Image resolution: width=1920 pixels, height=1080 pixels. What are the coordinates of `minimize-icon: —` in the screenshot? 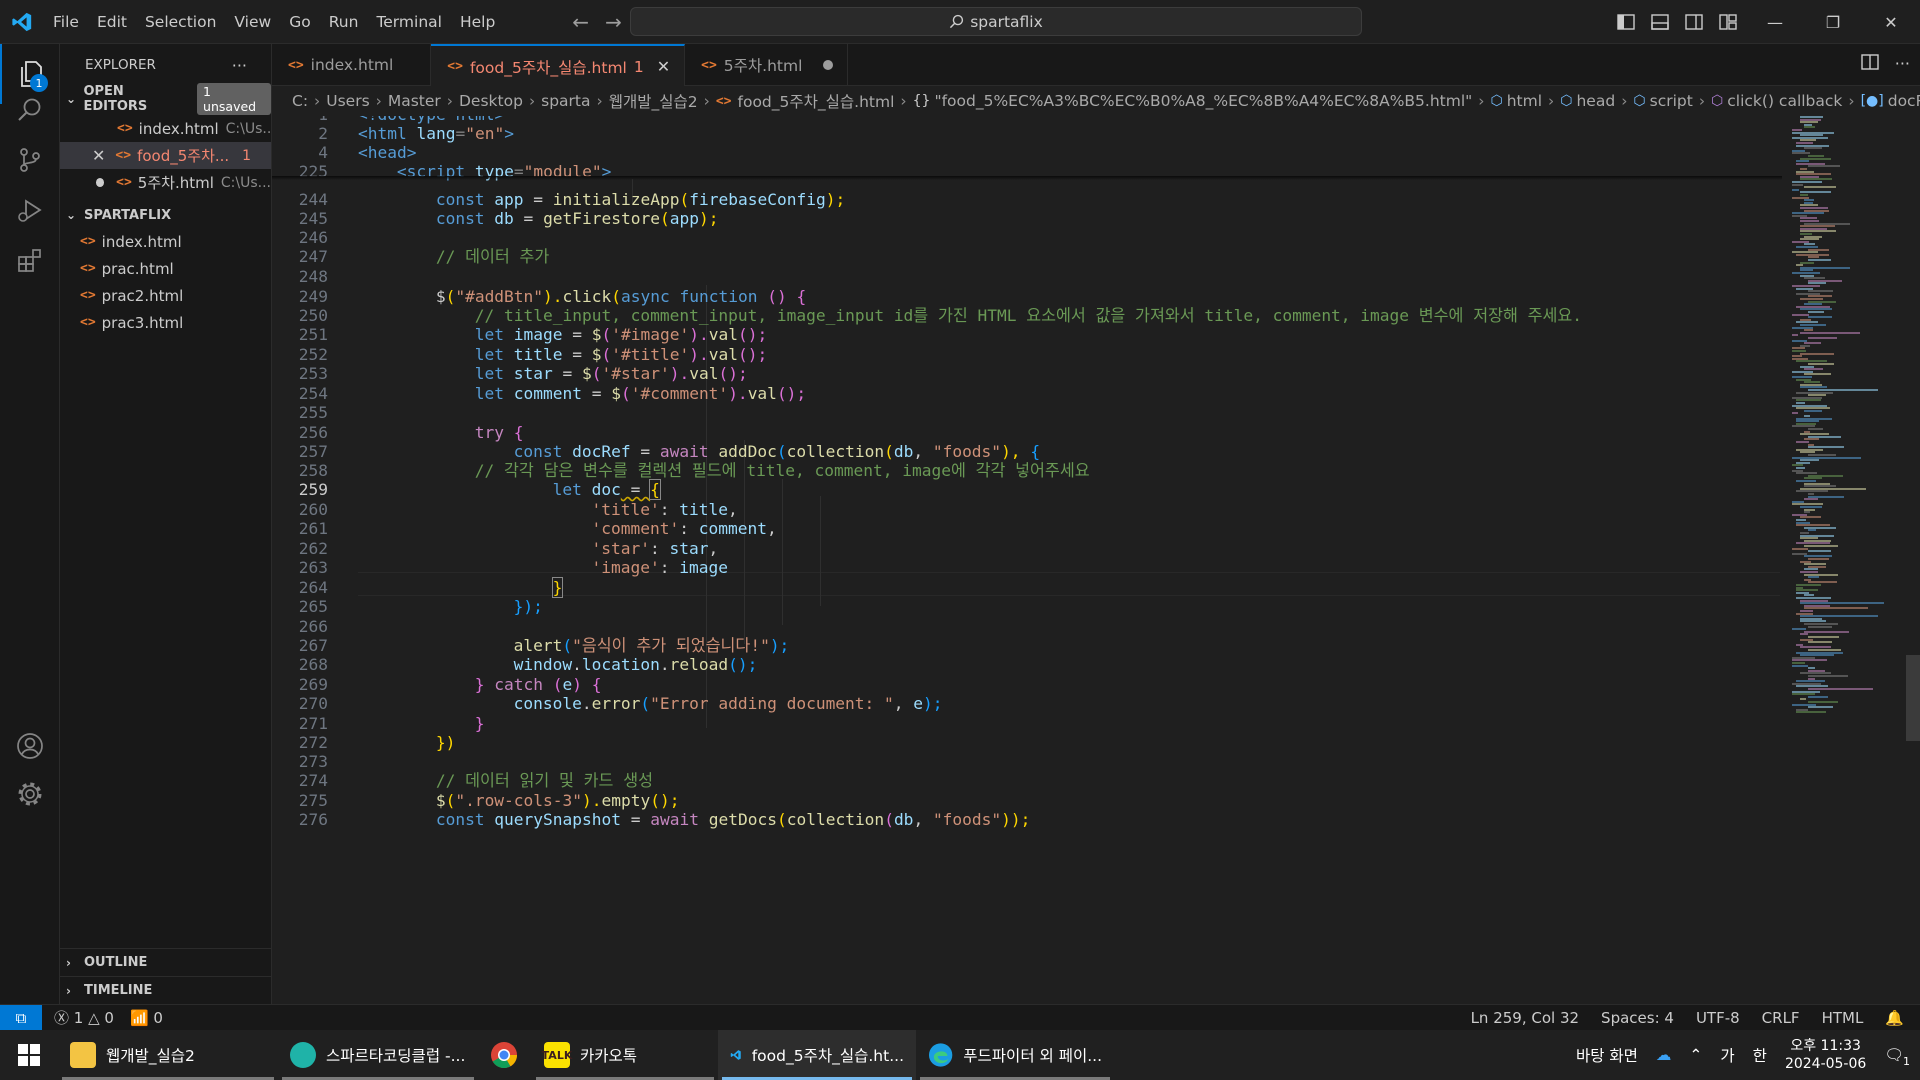 It's located at (1775, 22).